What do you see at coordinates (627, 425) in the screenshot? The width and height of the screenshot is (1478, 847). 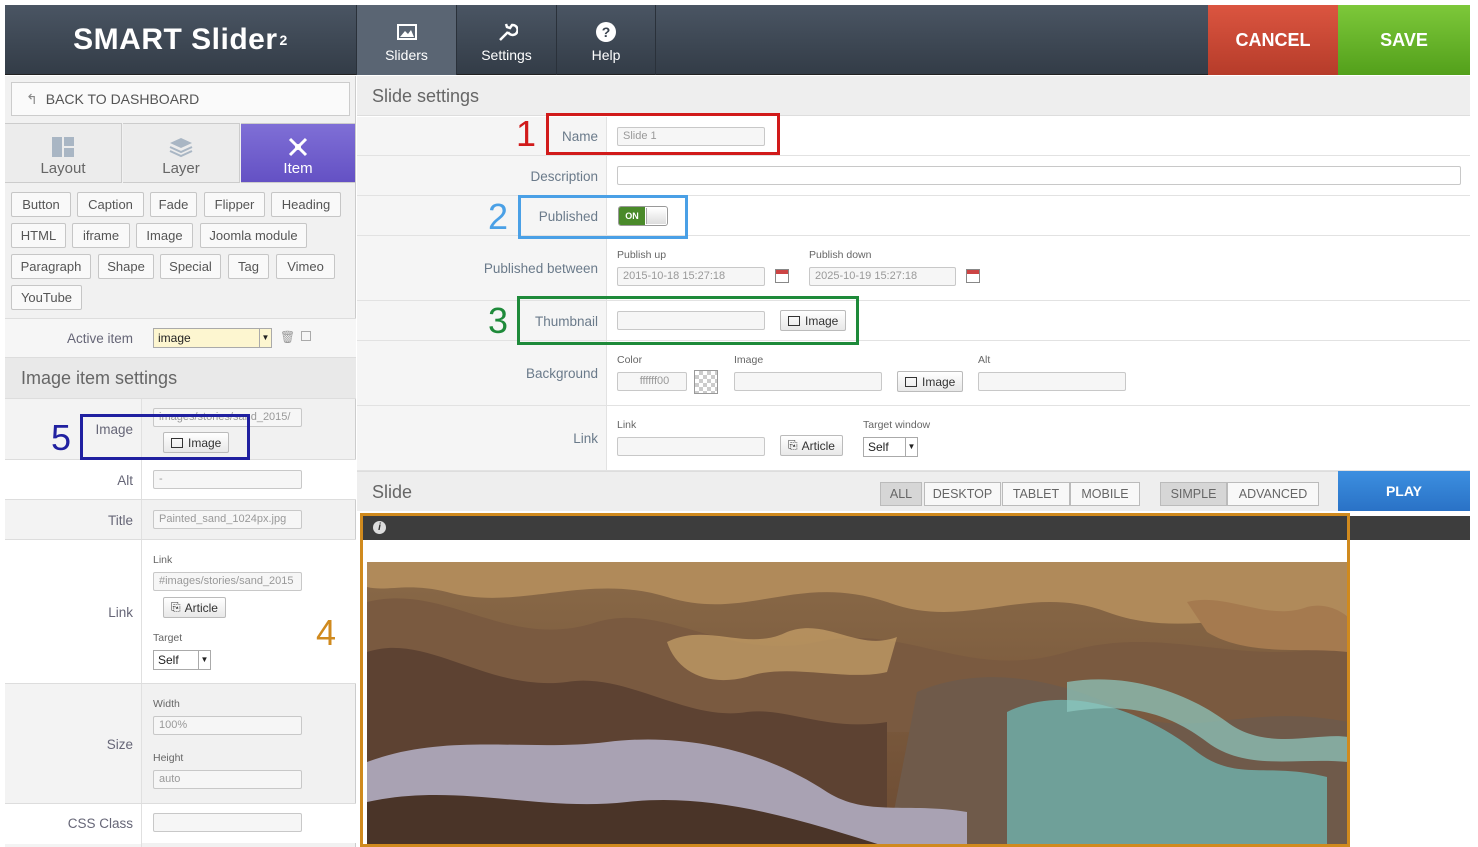 I see `slide-link-sublabel: Link` at bounding box center [627, 425].